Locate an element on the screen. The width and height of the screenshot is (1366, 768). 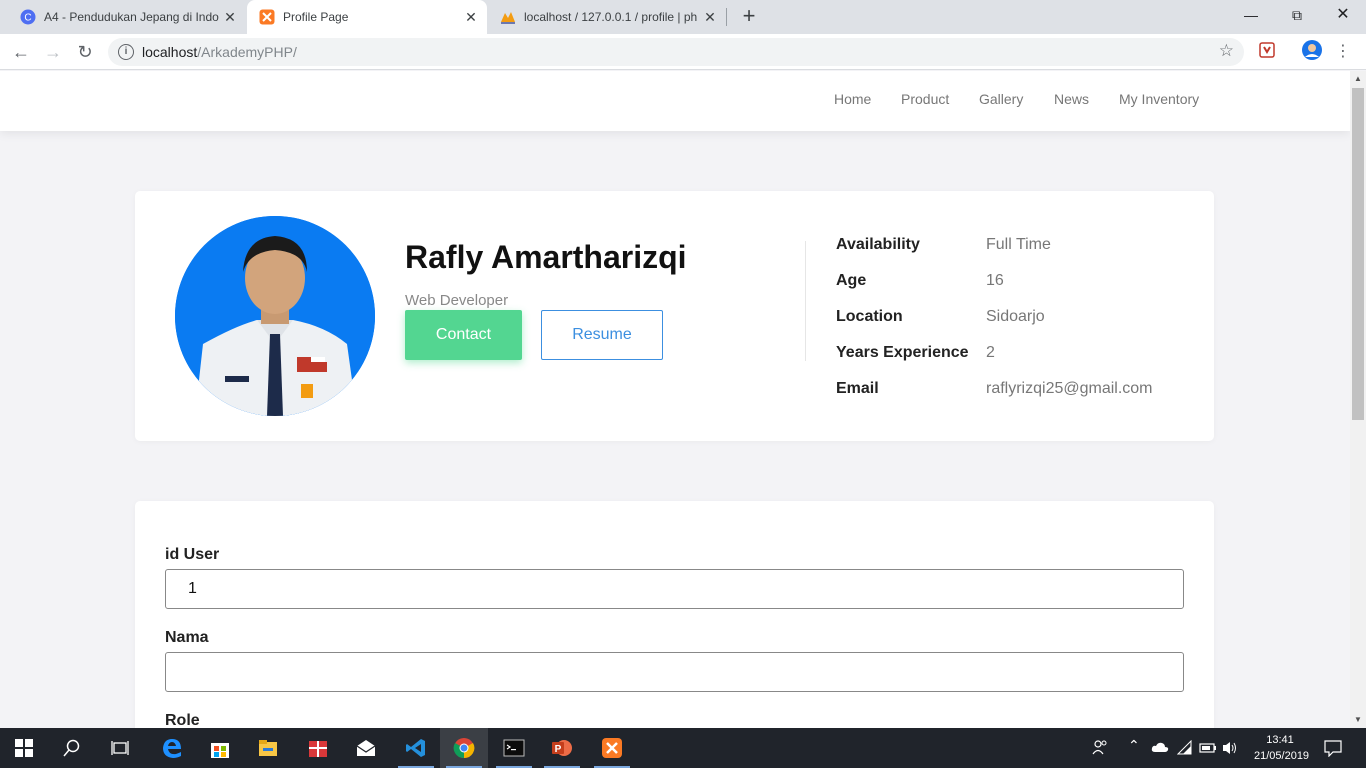
profile-photo is located at coordinates (275, 316).